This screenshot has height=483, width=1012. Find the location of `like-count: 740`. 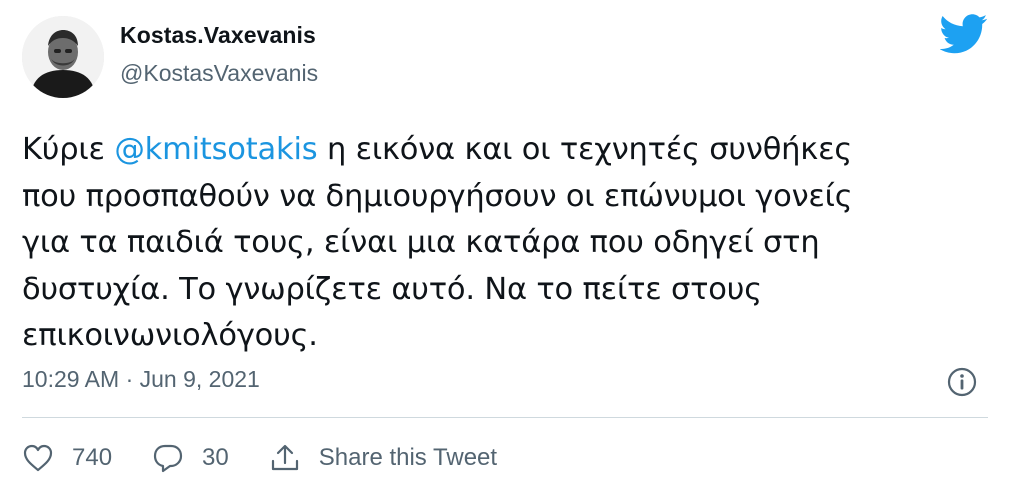

like-count: 740 is located at coordinates (92, 457).